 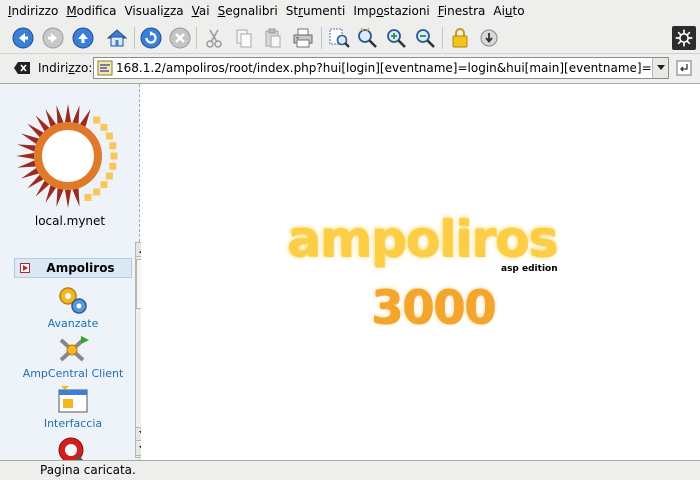 I want to click on zoom-icon, so click(x=367, y=37).